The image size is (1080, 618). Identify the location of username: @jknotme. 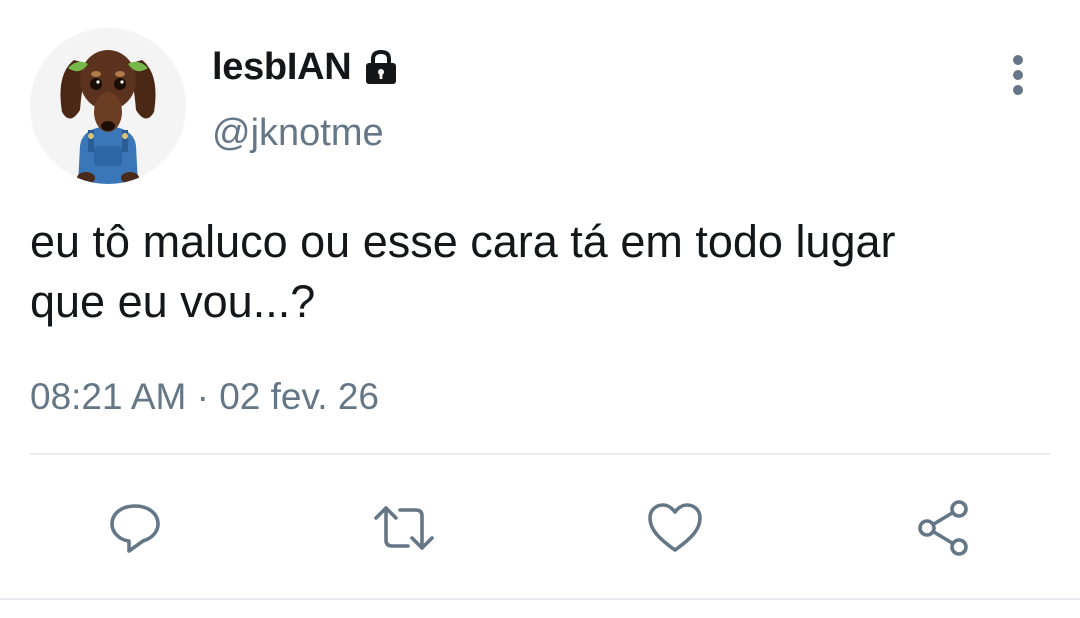
(298, 133).